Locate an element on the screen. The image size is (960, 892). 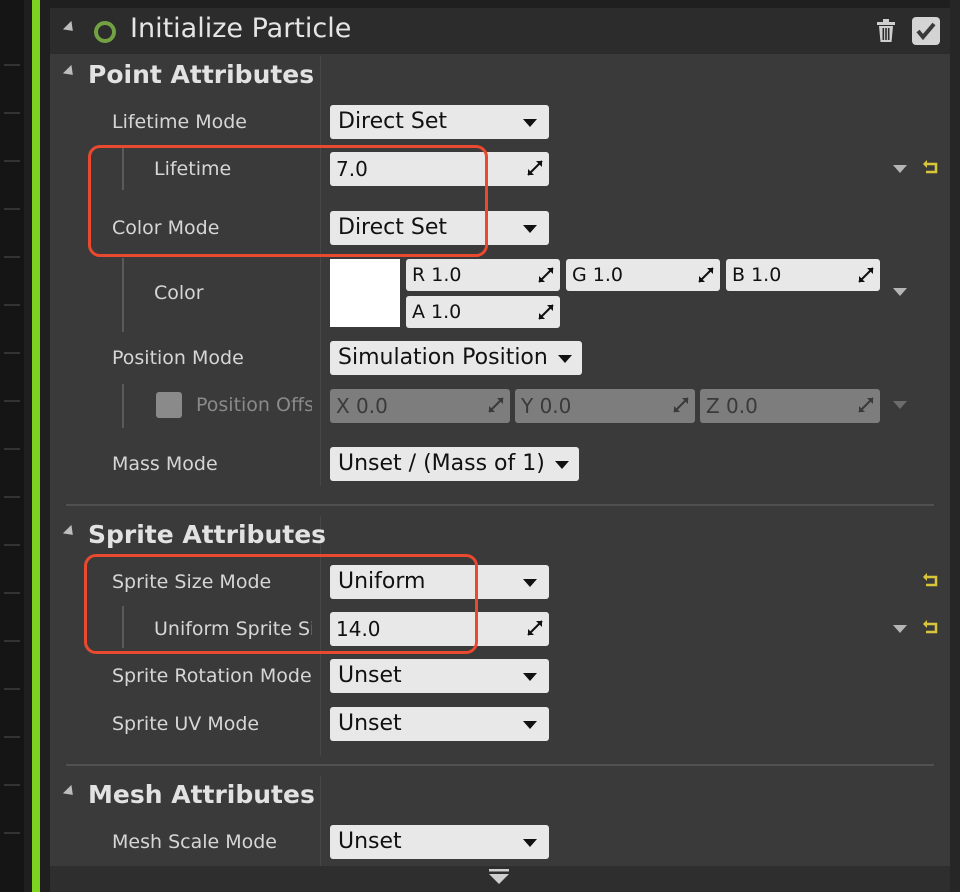
module-title: Initialize Particle is located at coordinates (241, 28).